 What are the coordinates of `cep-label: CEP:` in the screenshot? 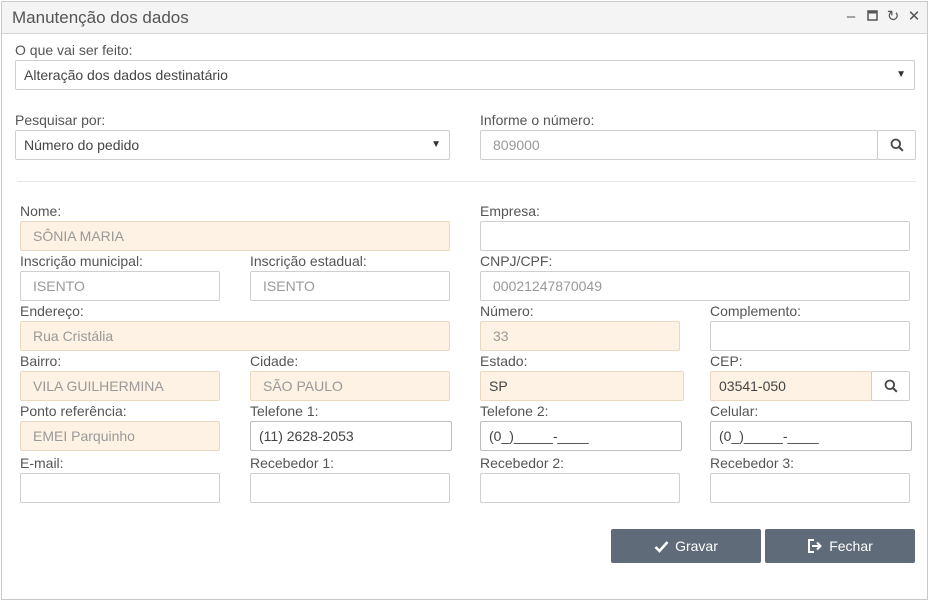 It's located at (726, 361).